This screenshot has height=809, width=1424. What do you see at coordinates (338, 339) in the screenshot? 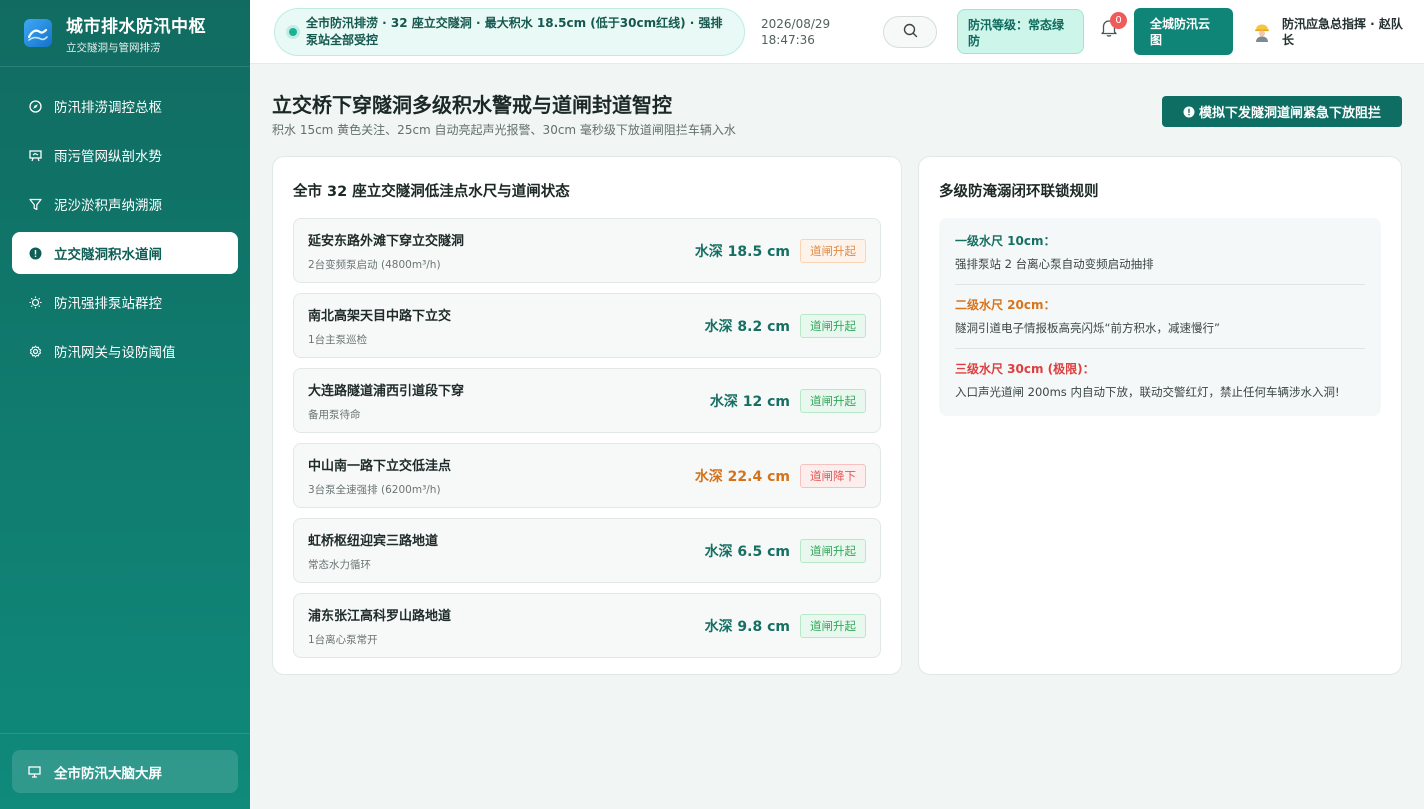
I see `tunnel-pump-status: 1台主泵巡检` at bounding box center [338, 339].